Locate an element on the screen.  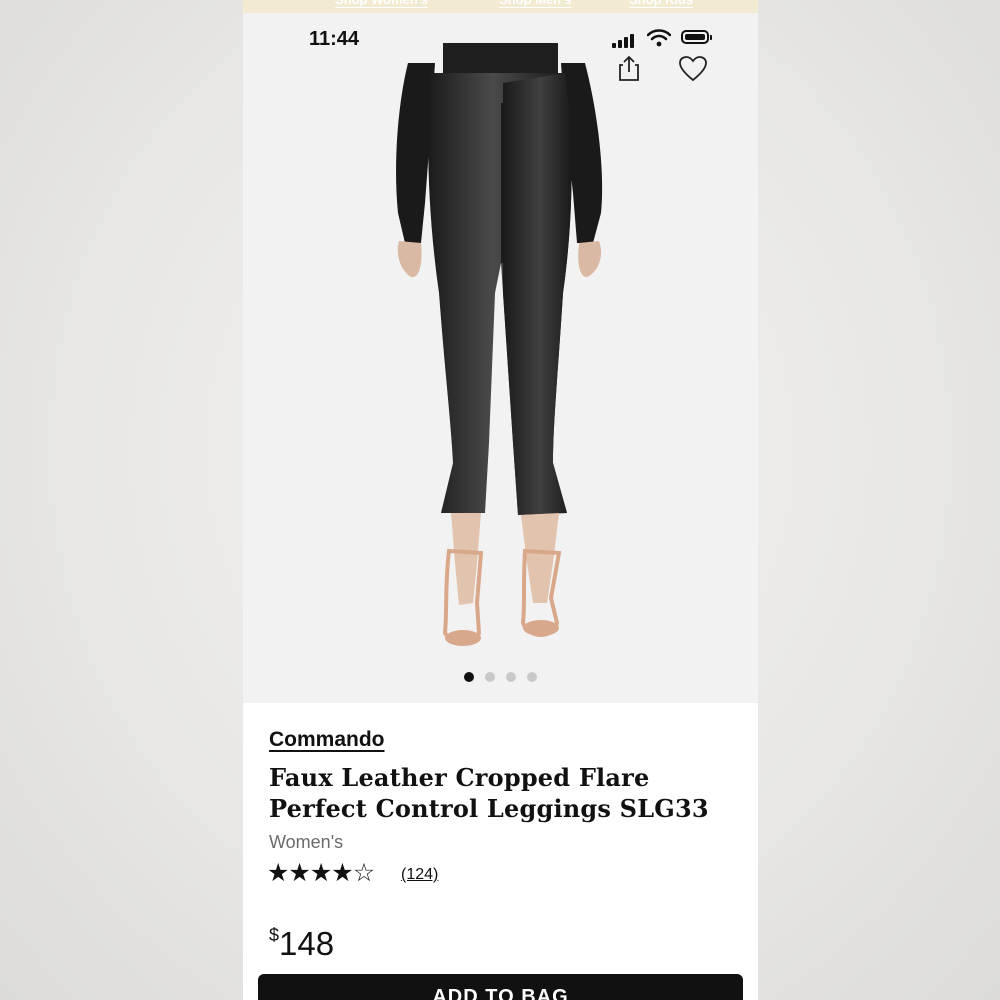
add-to-bag-button: ADD TO BAG is located at coordinates (500, 987).